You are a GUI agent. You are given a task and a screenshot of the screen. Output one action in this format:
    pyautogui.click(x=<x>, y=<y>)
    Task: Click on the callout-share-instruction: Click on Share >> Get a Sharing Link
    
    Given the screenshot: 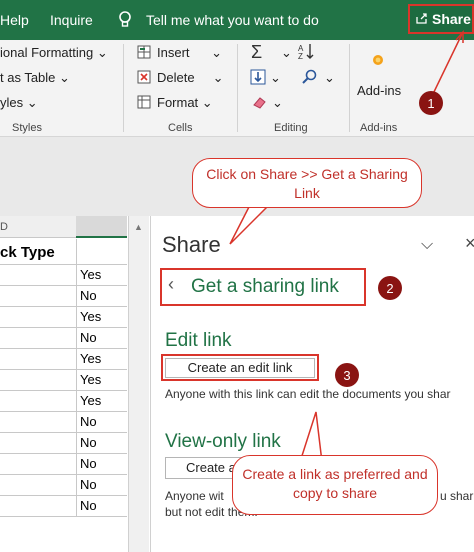 What is the action you would take?
    pyautogui.click(x=307, y=183)
    